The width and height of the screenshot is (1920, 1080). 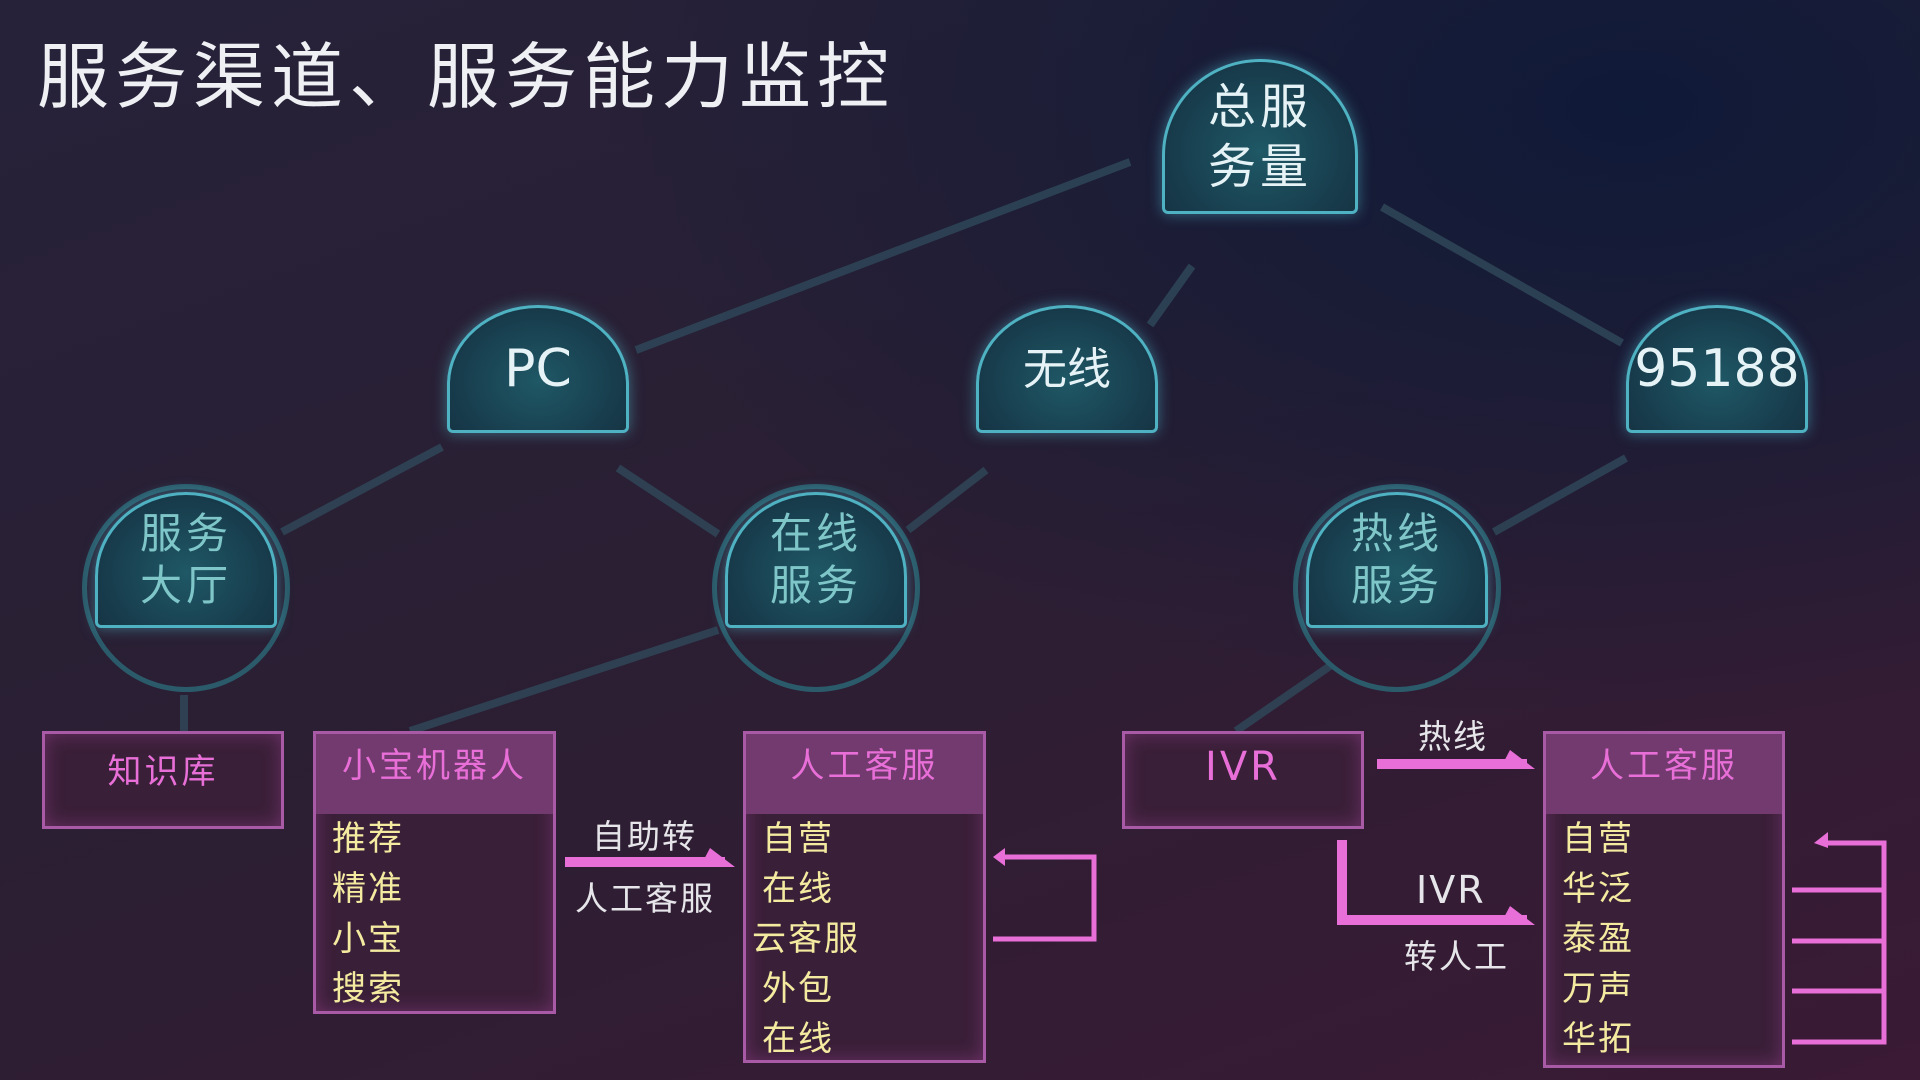 What do you see at coordinates (644, 836) in the screenshot?
I see `arrow-label-self-service: 自助转` at bounding box center [644, 836].